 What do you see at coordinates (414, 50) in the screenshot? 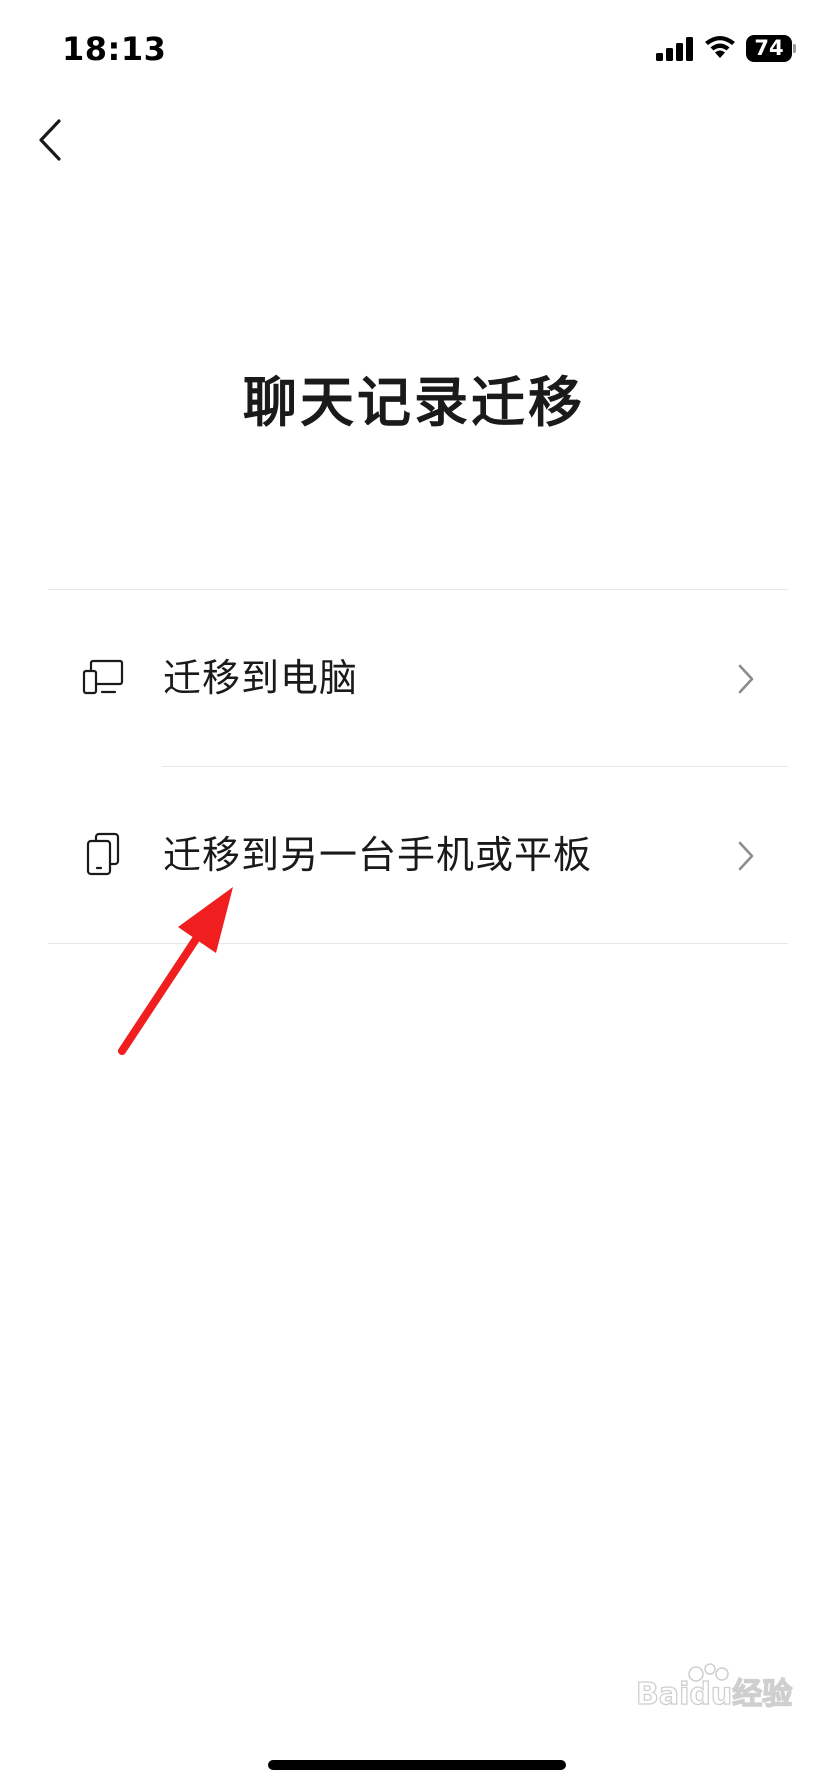
I see `status-bar: 18:13 74` at bounding box center [414, 50].